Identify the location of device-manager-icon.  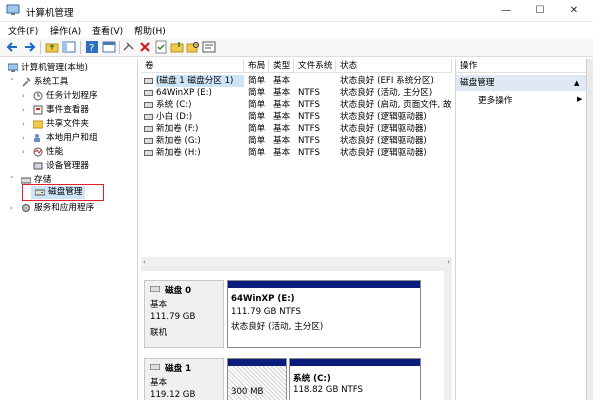
(38, 166).